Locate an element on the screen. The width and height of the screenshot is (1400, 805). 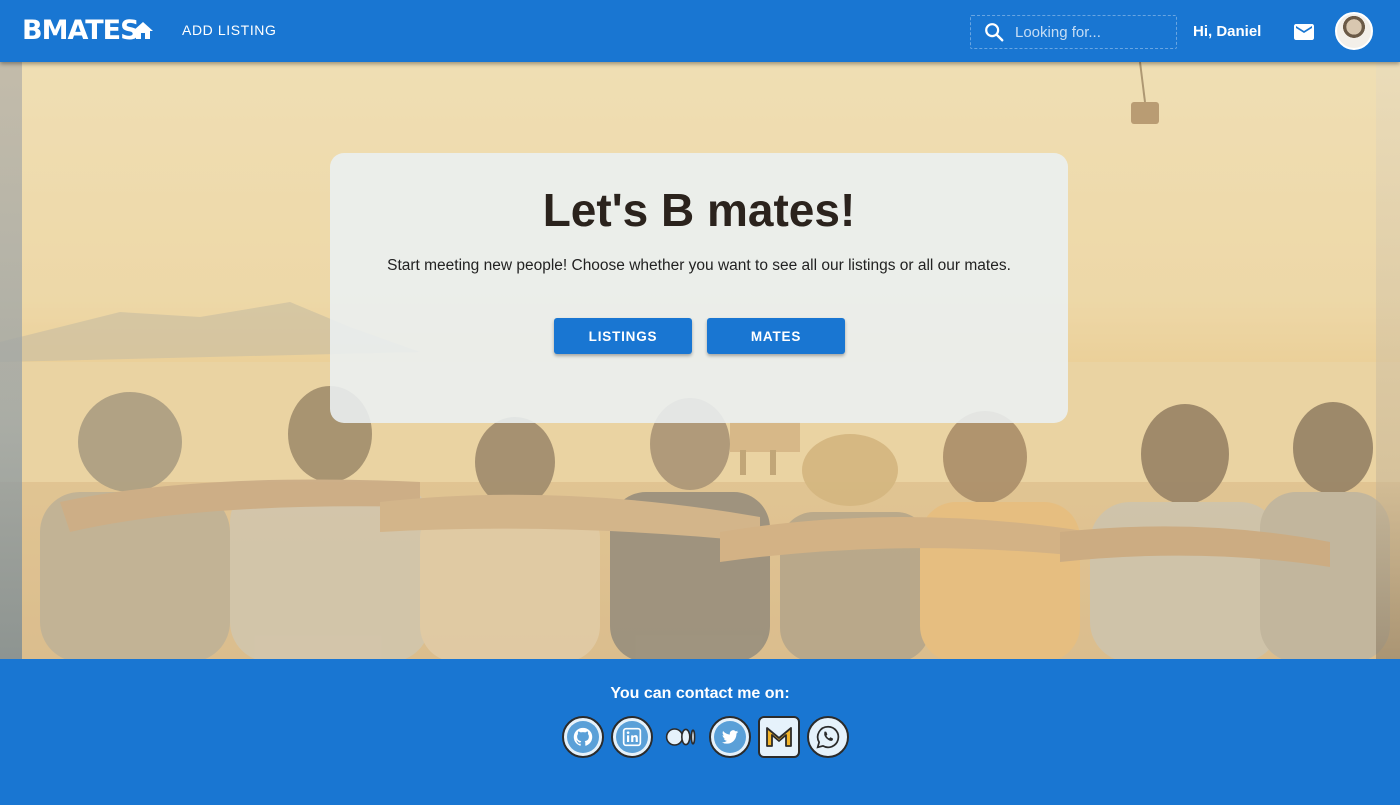
twitter-icon is located at coordinates (730, 737).